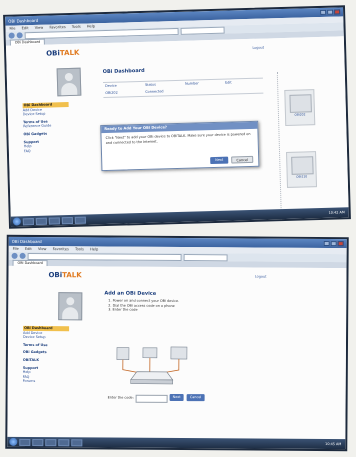 This screenshot has width=356, height=457. I want to click on code-label: Enter the code:, so click(120, 397).